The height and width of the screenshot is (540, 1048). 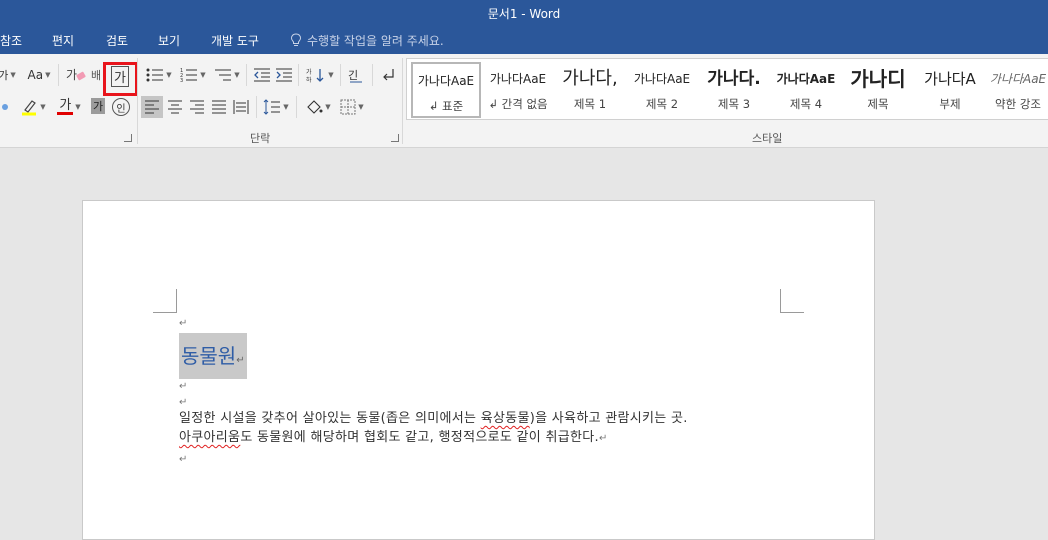 I want to click on numbering-button: 123 ▼, so click(x=193, y=75).